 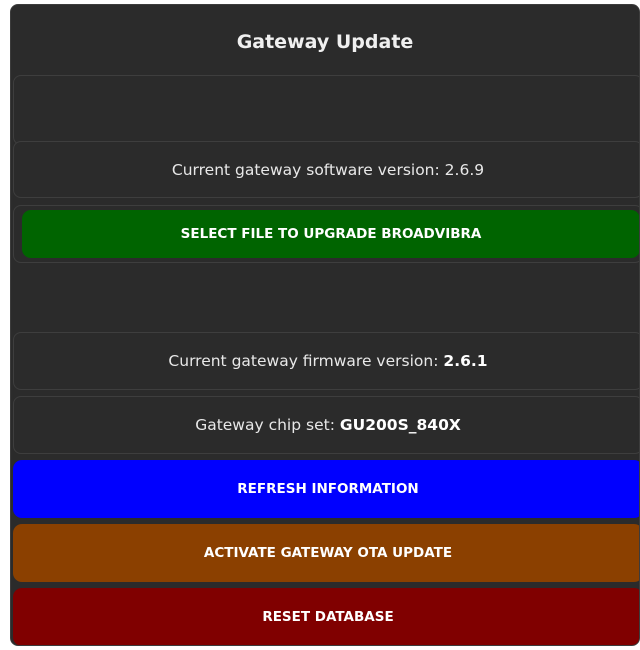 What do you see at coordinates (326, 616) in the screenshot?
I see `reset-database-button: RESET DATABASE` at bounding box center [326, 616].